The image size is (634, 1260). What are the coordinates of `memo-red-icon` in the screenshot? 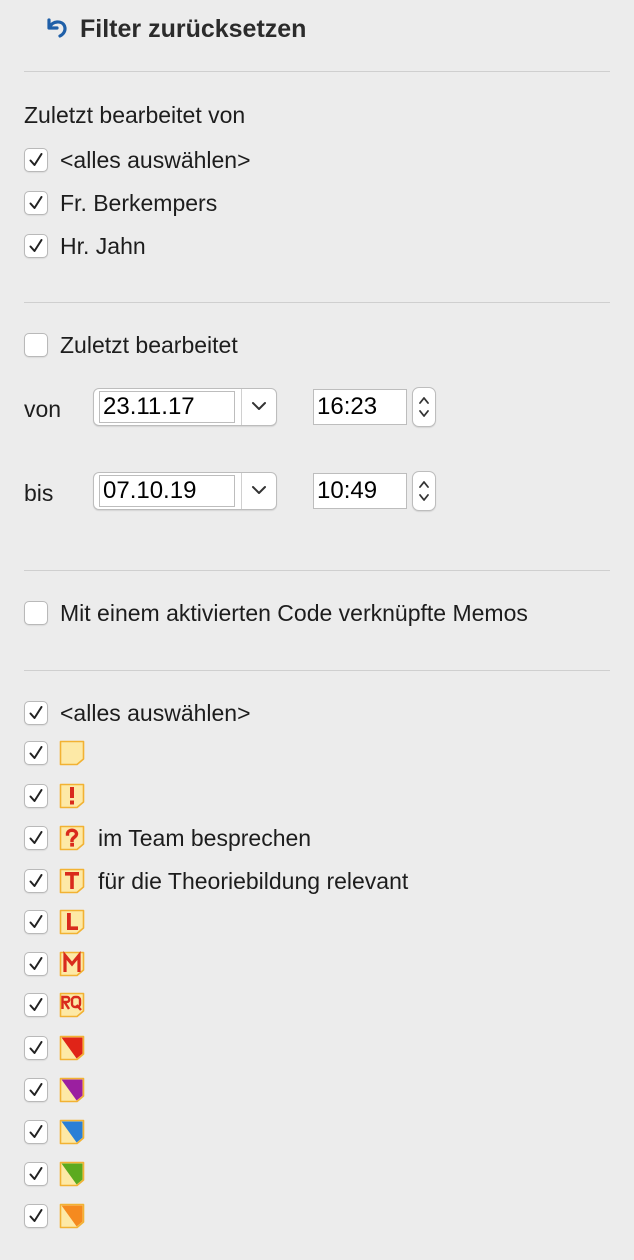 It's located at (72, 1048).